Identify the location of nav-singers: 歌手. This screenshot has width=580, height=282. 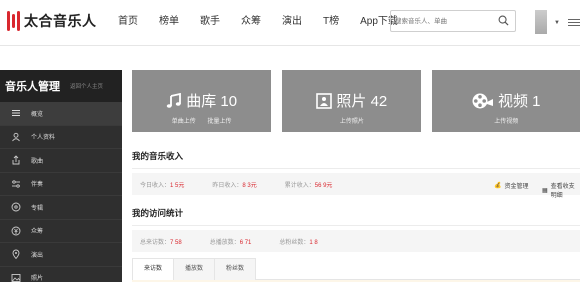
(210, 23).